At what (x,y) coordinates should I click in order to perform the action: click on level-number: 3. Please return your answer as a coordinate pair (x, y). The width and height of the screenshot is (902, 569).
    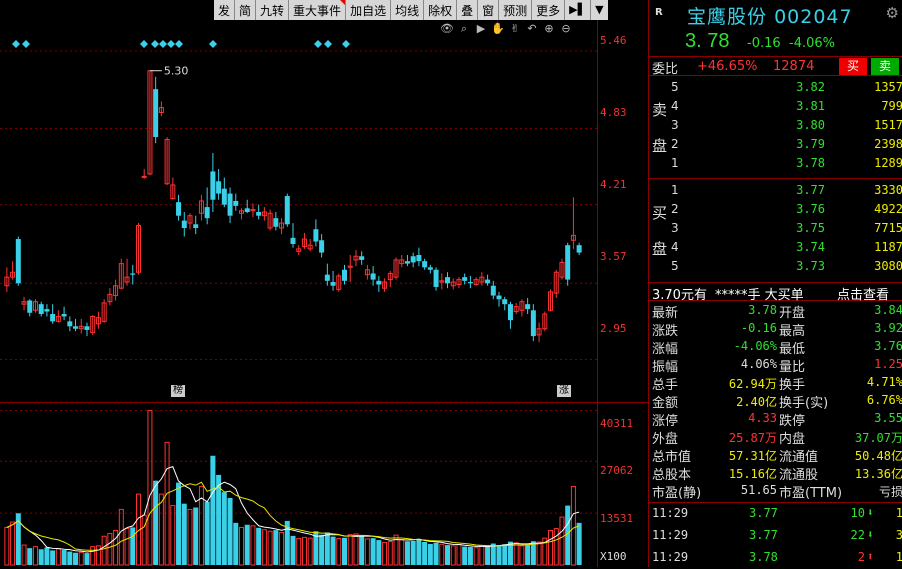
    Looking at the image, I should click on (675, 228).